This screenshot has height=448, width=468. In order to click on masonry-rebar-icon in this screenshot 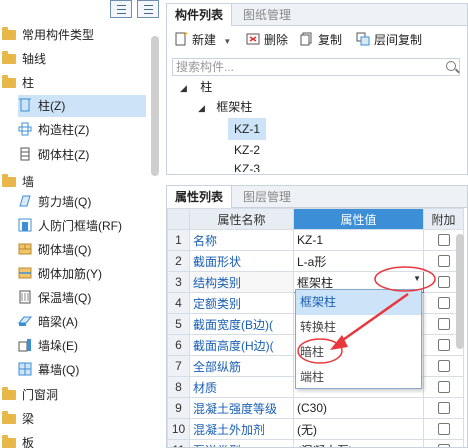, I will do `click(25, 273)`.